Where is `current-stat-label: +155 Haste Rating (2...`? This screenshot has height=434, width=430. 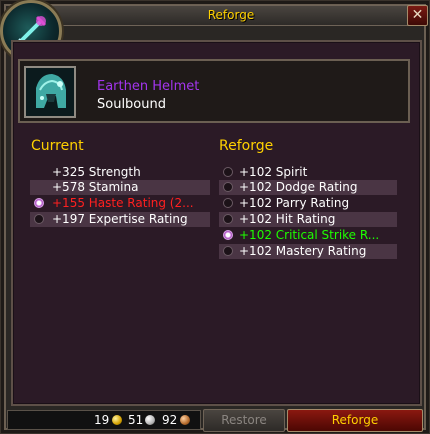 current-stat-label: +155 Haste Rating (2... is located at coordinates (123, 203).